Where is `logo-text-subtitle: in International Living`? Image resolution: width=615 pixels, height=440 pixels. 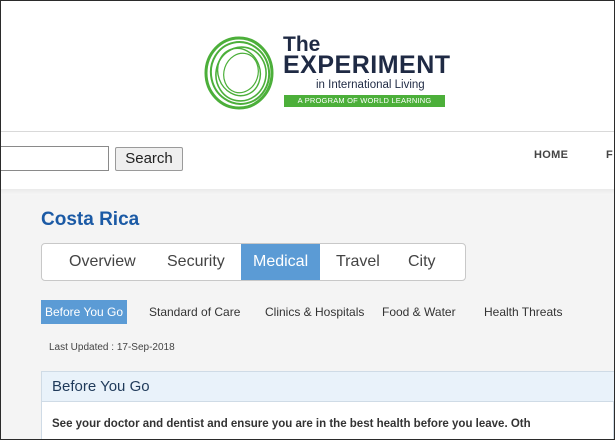
logo-text-subtitle: in International Living is located at coordinates (370, 85).